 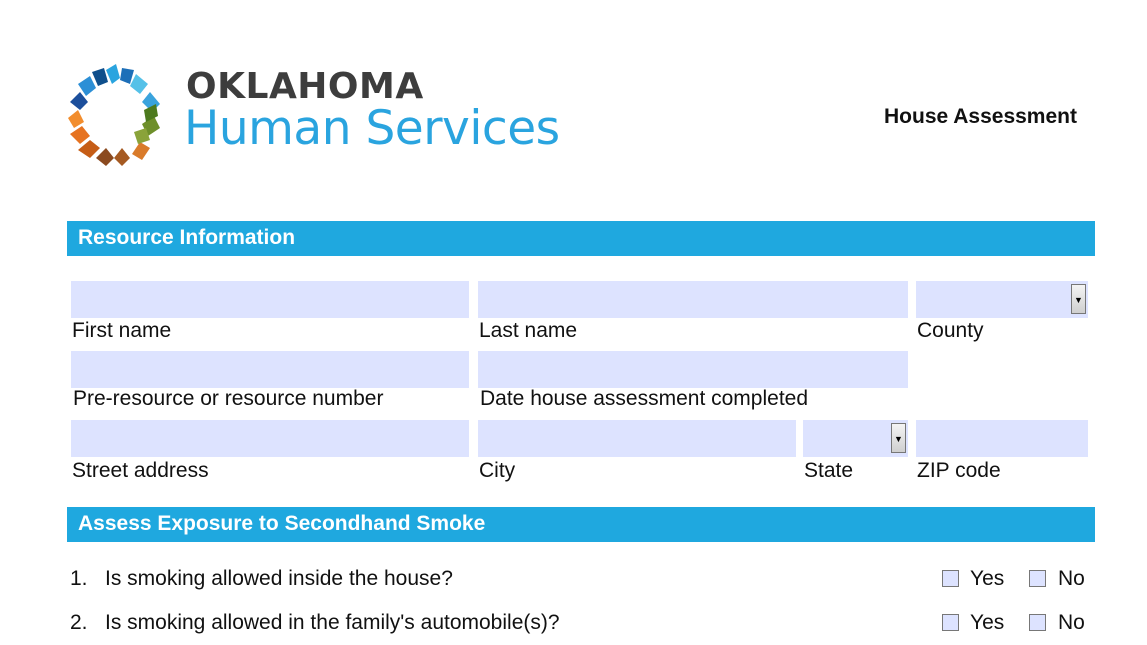 I want to click on city-label: City, so click(x=497, y=470).